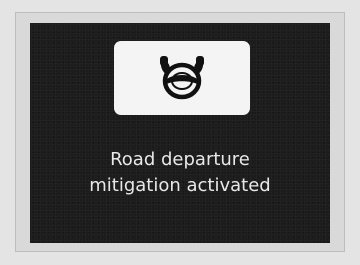 The width and height of the screenshot is (360, 265). I want to click on alert-message-line1: Road departure, so click(180, 159).